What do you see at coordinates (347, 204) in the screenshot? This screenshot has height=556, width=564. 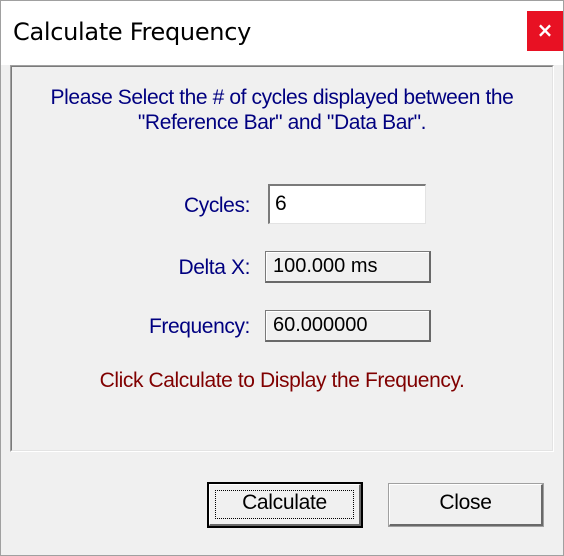 I see `cycles-input: 6` at bounding box center [347, 204].